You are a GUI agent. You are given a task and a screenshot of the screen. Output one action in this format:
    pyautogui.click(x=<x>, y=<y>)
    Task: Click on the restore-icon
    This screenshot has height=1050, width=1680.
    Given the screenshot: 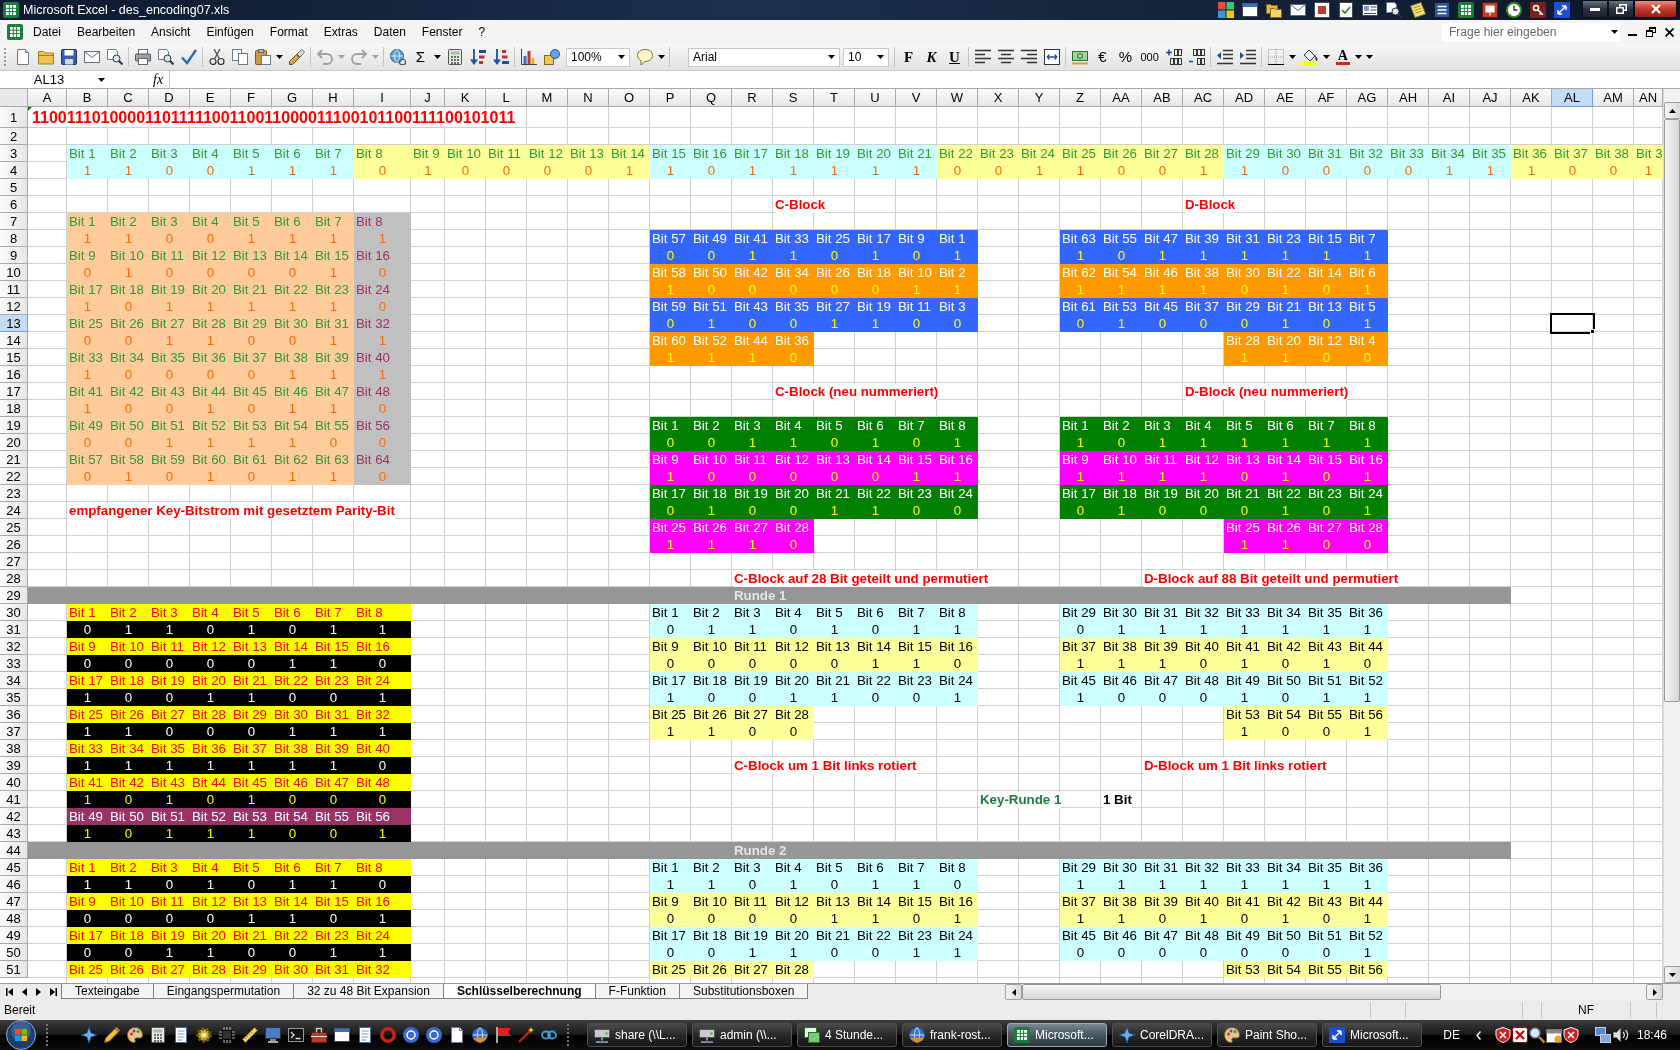 What is the action you would take?
    pyautogui.click(x=1651, y=32)
    